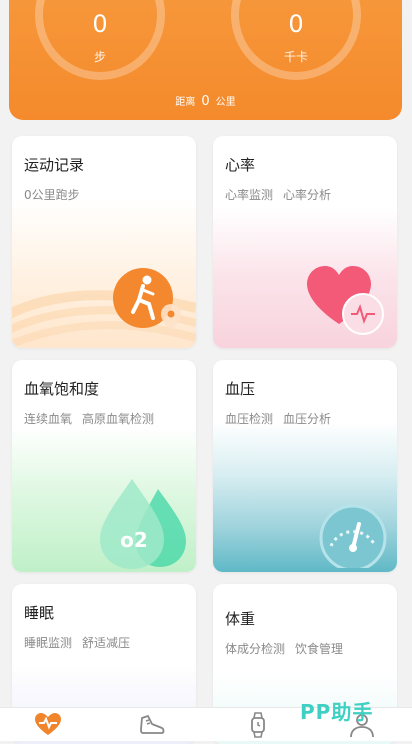 The image size is (412, 744). I want to click on card-subtitle: 0公里跑步, so click(52, 194).